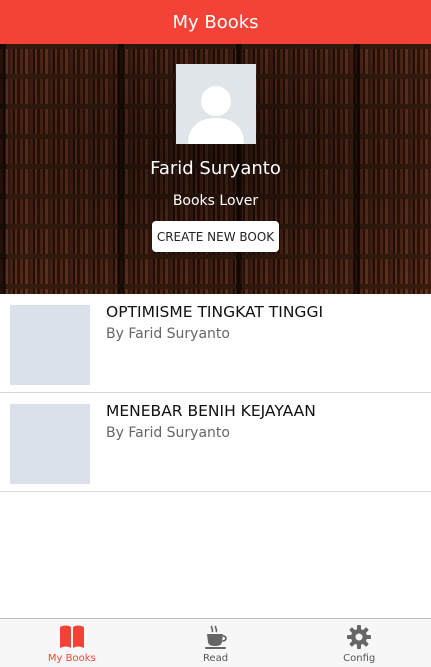  What do you see at coordinates (216, 637) in the screenshot?
I see `coffee-cup-icon` at bounding box center [216, 637].